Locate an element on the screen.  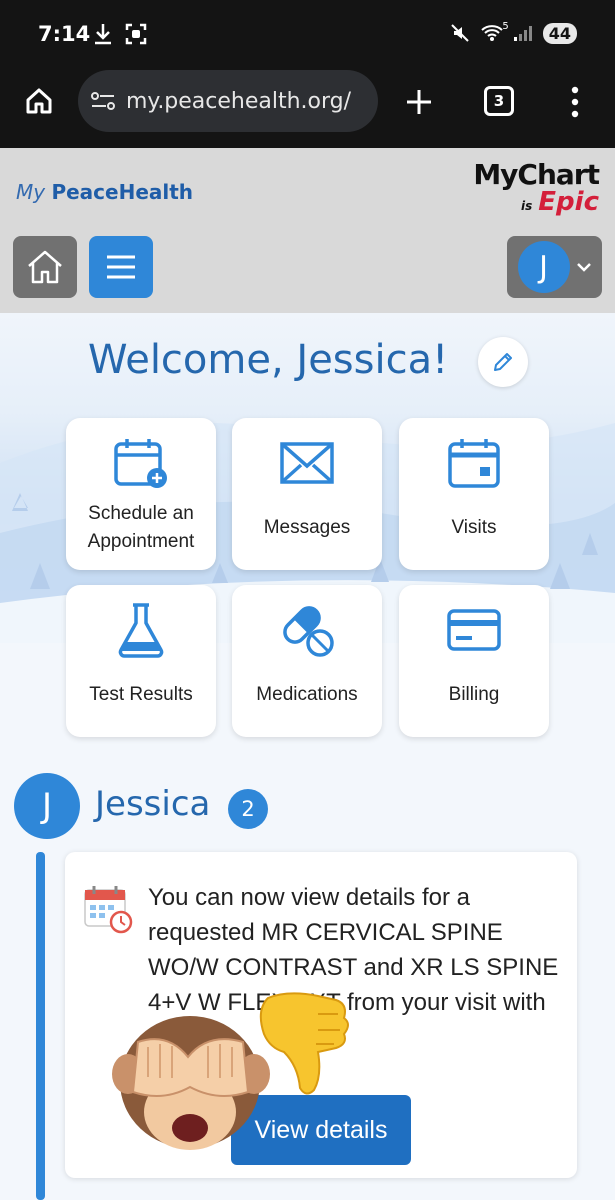
address-bar: my.peacehealth.org/ is located at coordinates (228, 101).